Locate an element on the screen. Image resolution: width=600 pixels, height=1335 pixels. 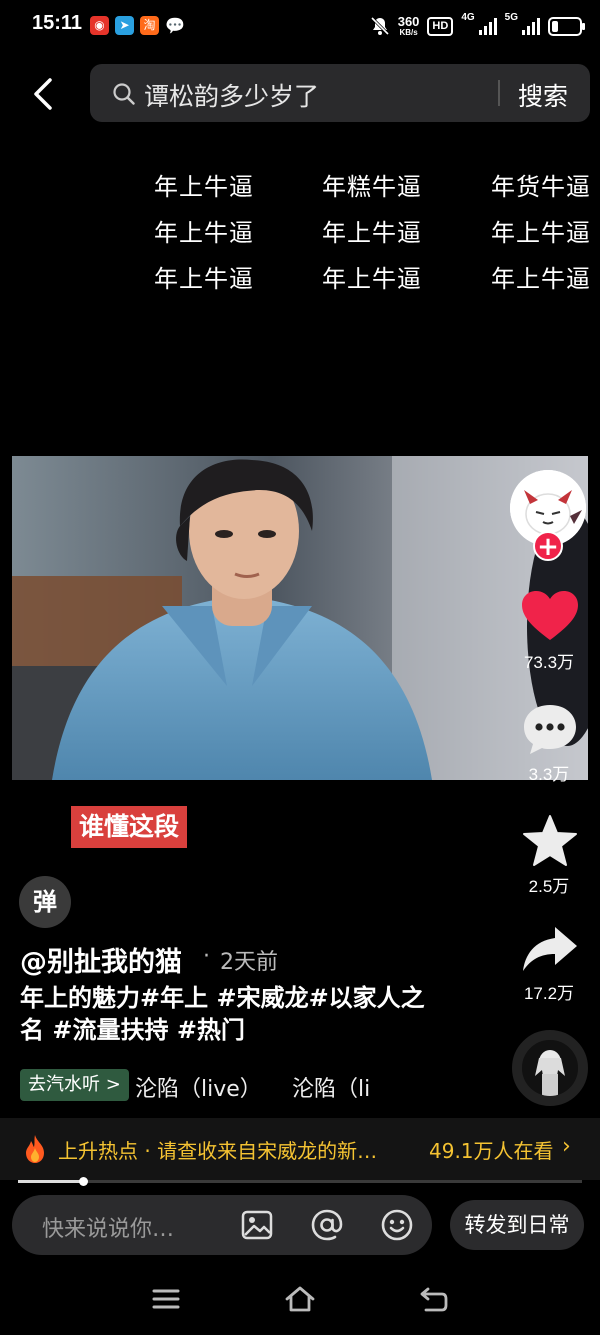
grid-cell: 年货牛逼 is located at coordinates (541, 187).